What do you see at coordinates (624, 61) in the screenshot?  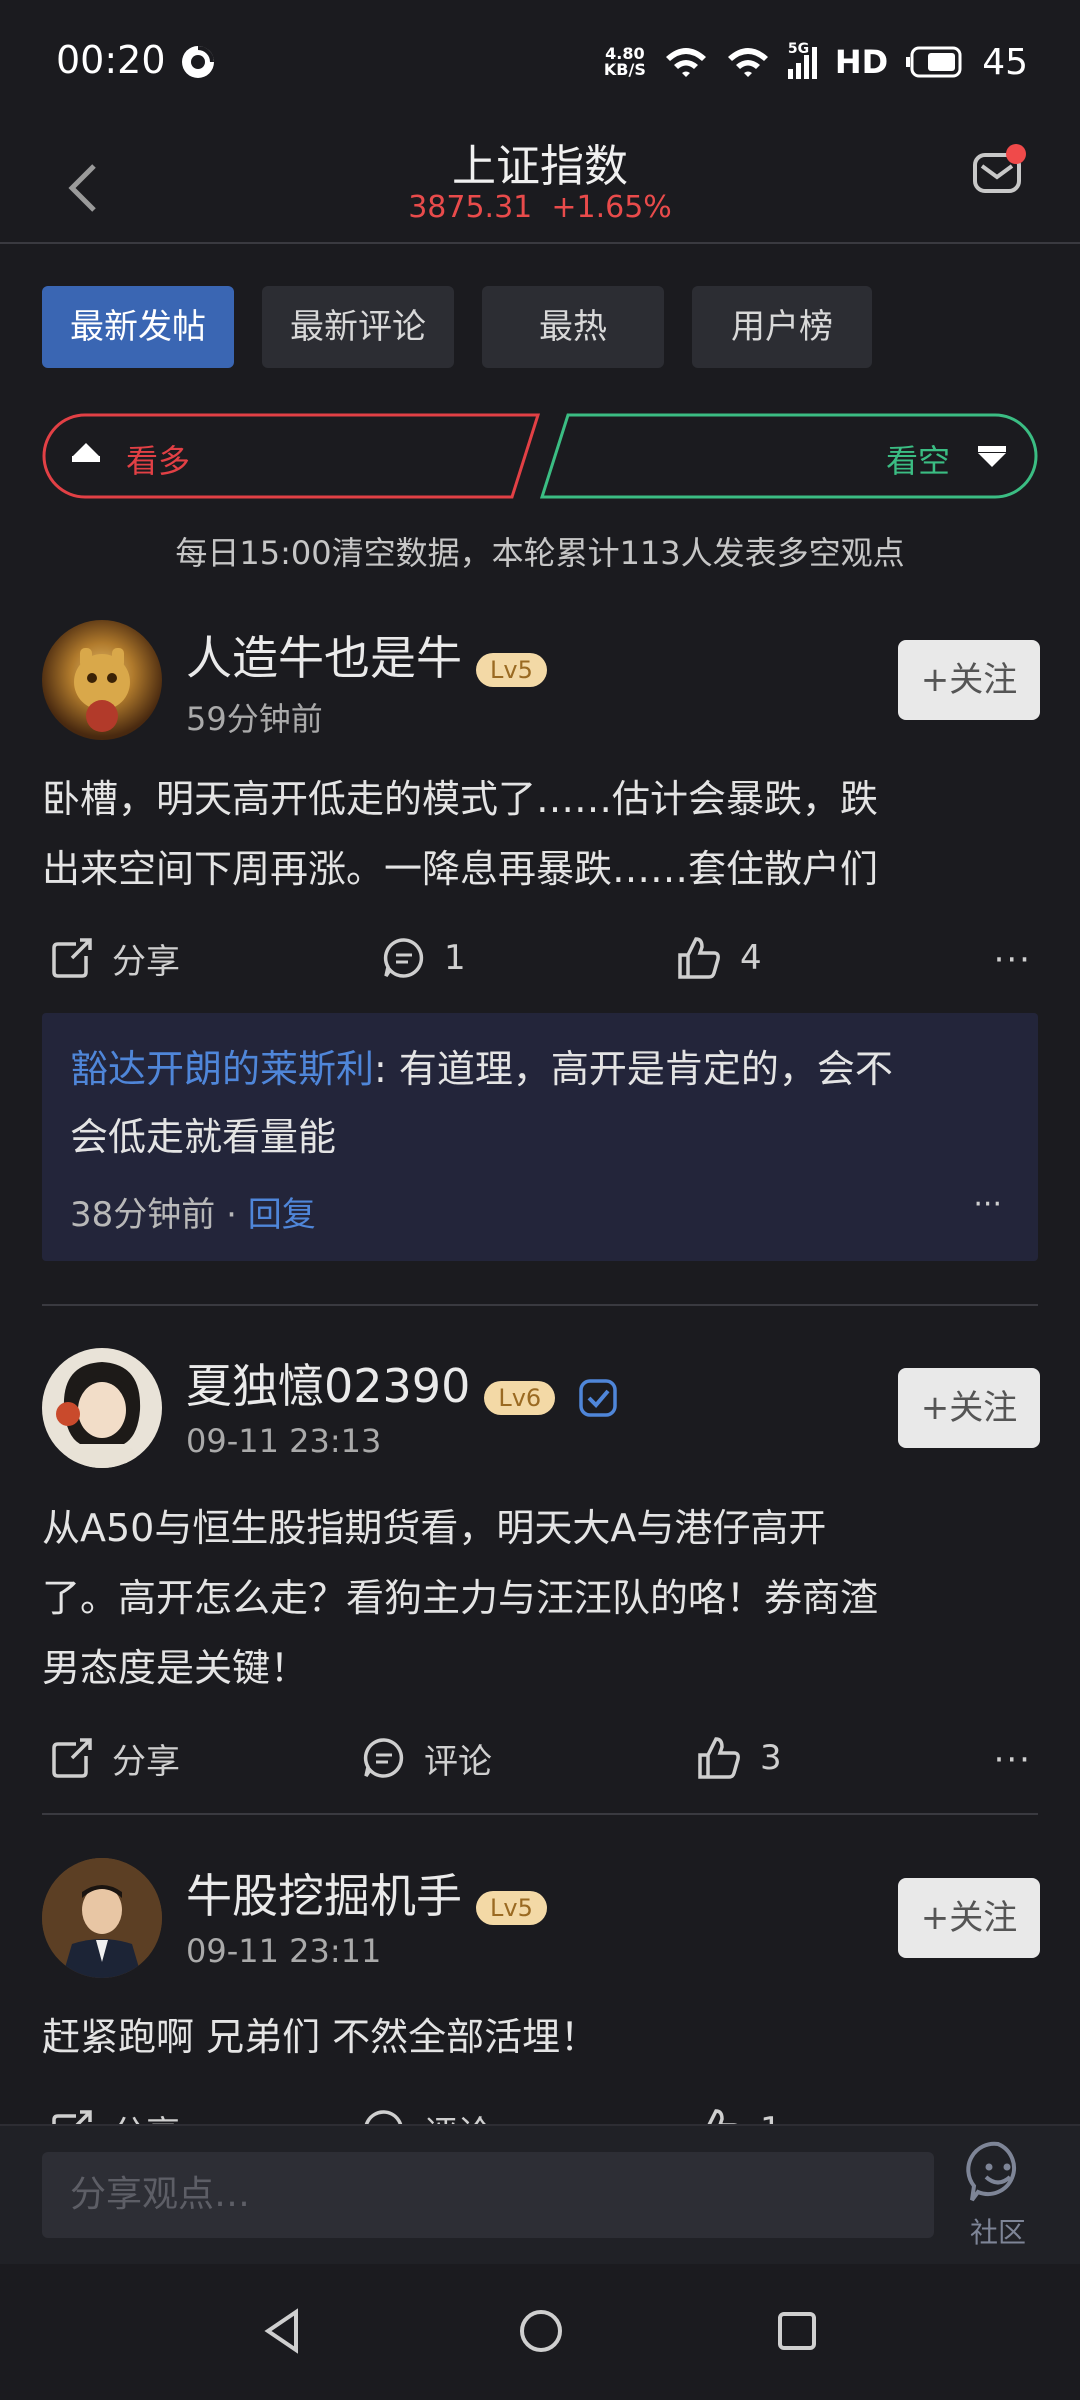 I see `net-speed: 4.80 KB/S` at bounding box center [624, 61].